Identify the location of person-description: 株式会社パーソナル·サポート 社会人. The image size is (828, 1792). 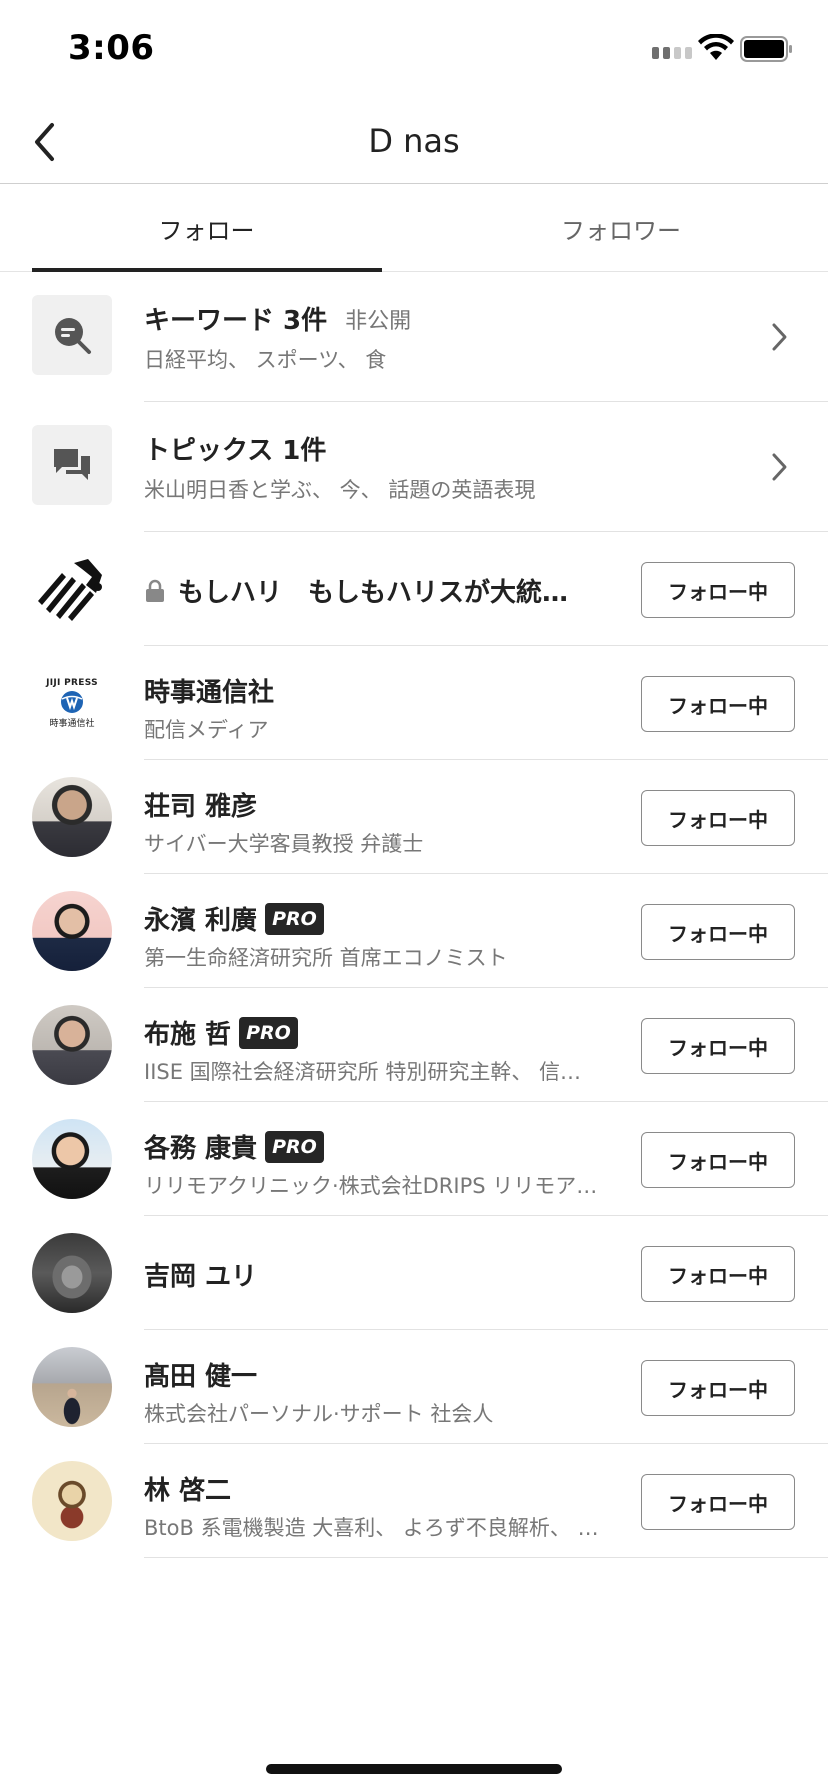
(319, 1414).